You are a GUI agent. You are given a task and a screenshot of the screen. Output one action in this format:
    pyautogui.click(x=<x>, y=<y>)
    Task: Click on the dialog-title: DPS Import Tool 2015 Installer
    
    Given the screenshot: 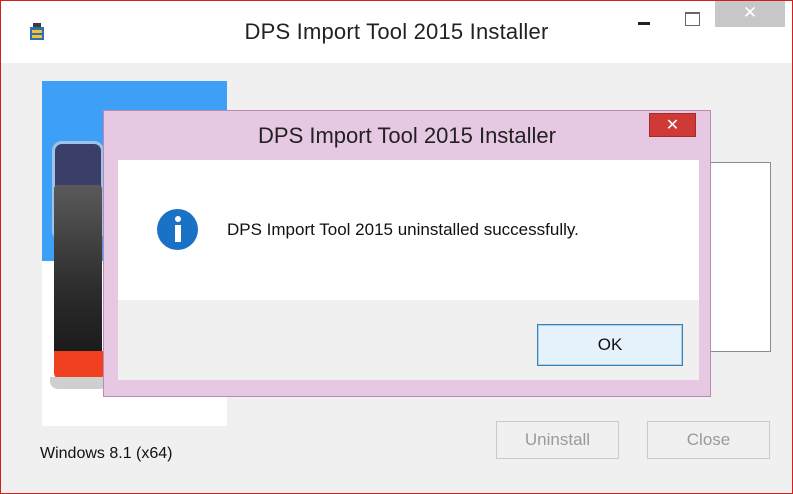 What is the action you would take?
    pyautogui.click(x=407, y=135)
    